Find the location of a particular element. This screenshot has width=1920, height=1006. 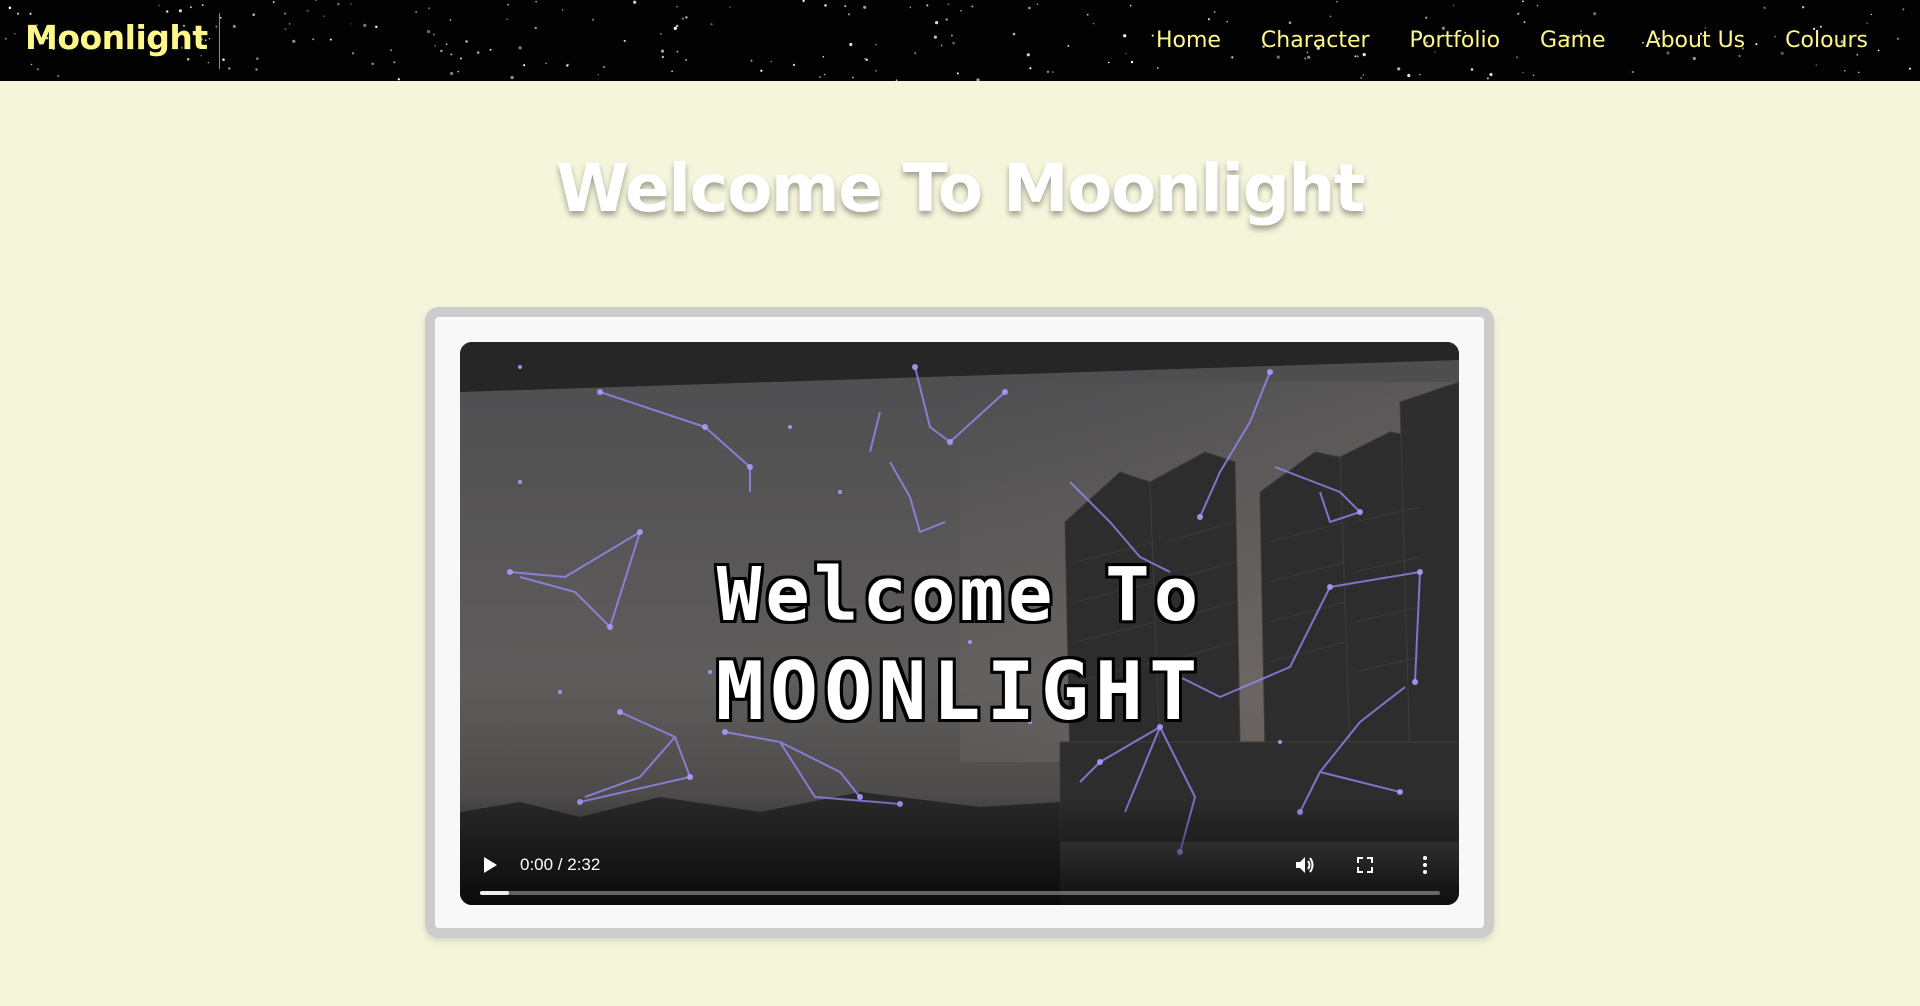

volume-icon is located at coordinates (1305, 865).